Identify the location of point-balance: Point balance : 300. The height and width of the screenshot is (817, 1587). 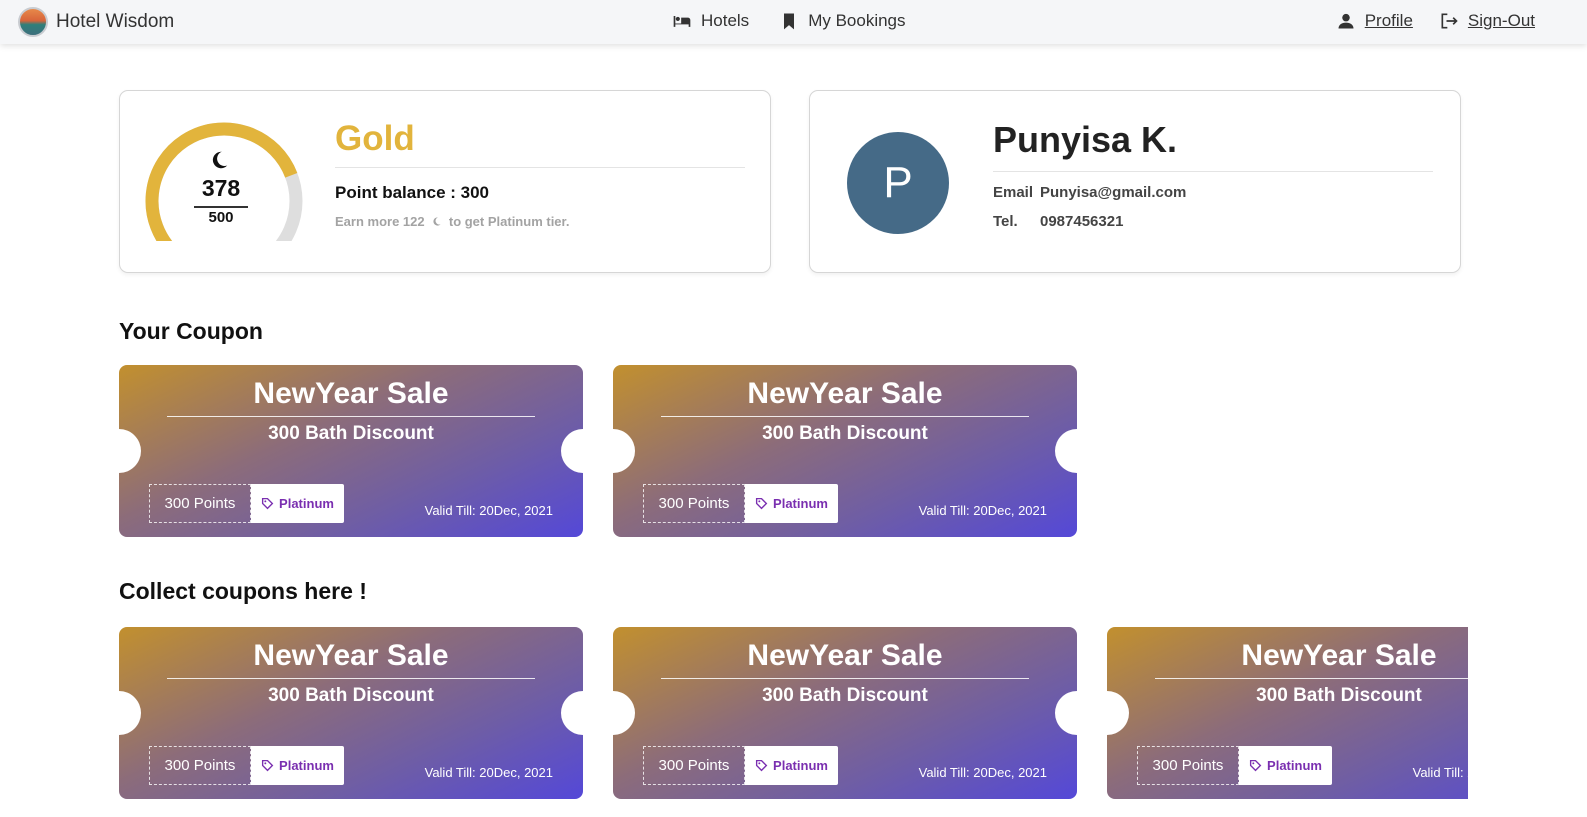
(412, 192).